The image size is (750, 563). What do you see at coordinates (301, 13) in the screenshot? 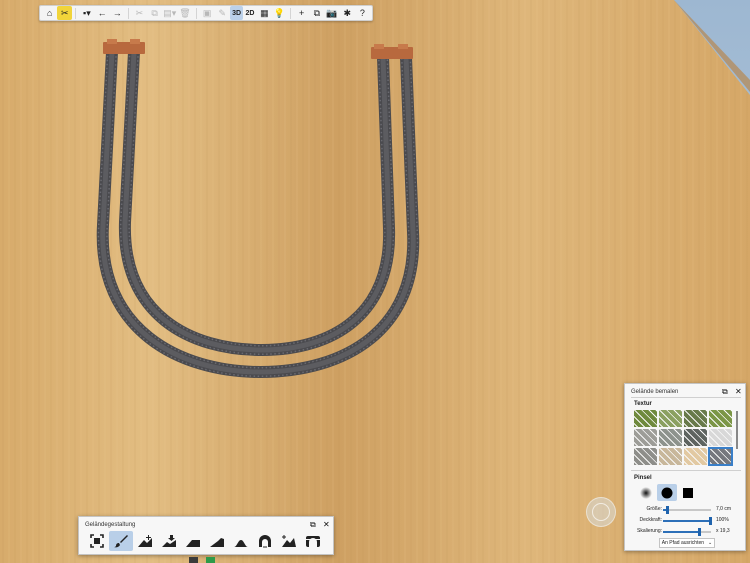
I see `add-icon: +` at bounding box center [301, 13].